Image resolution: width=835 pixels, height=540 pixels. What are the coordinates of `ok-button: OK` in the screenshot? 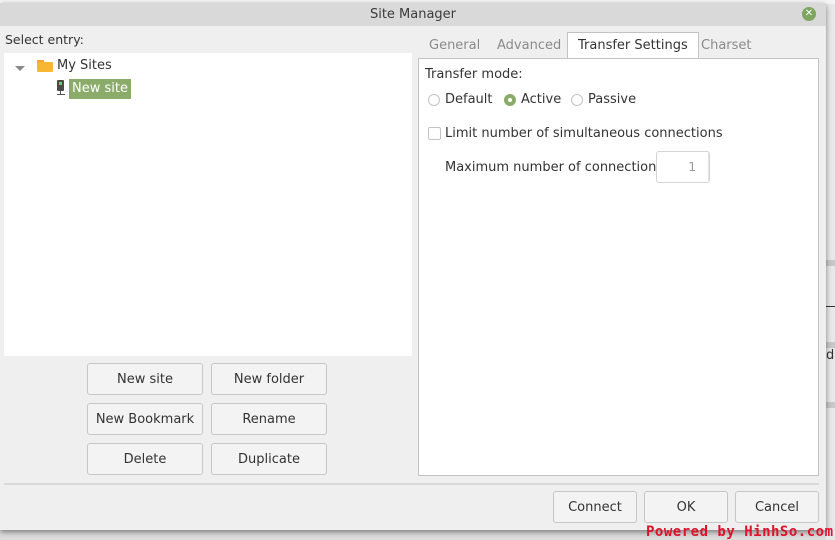 It's located at (686, 507).